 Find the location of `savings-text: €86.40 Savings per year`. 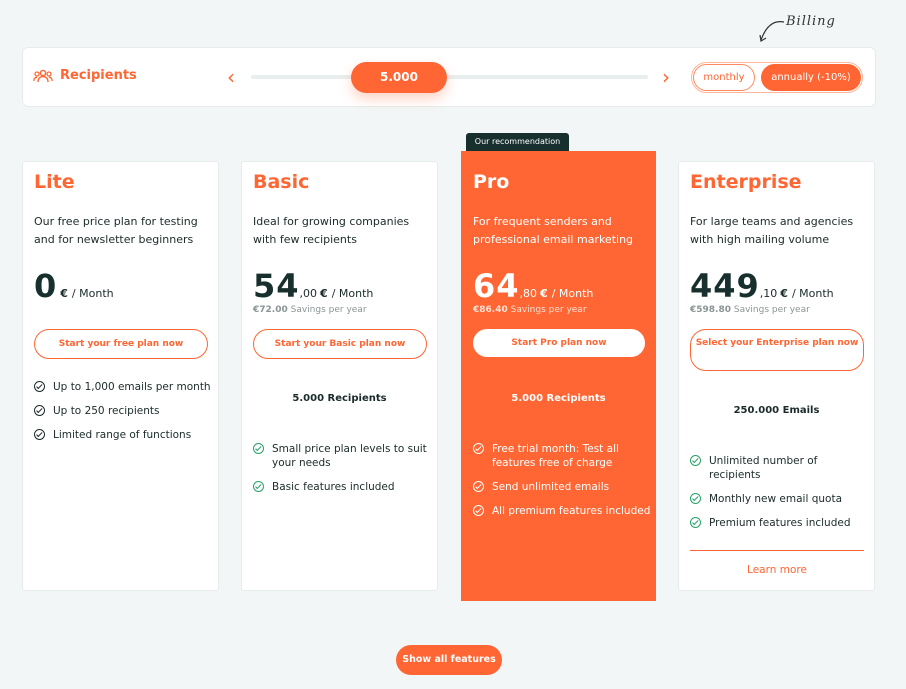

savings-text: €86.40 Savings per year is located at coordinates (530, 310).